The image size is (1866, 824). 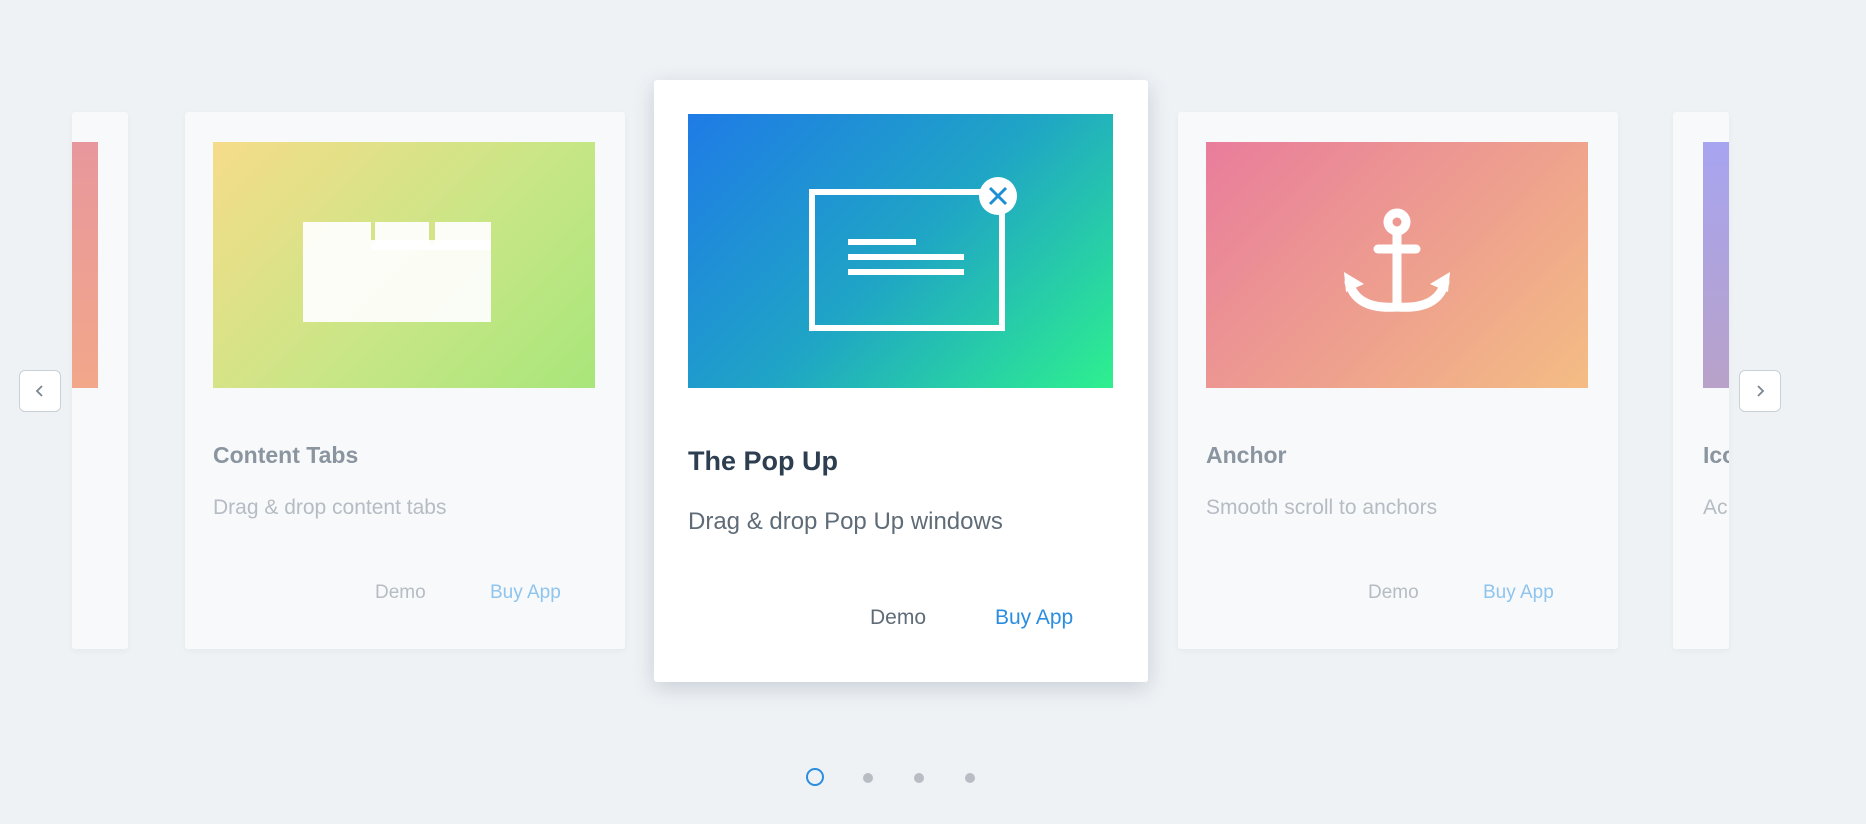 What do you see at coordinates (845, 521) in the screenshot?
I see `card-description: Drag & drop Pop Up windows` at bounding box center [845, 521].